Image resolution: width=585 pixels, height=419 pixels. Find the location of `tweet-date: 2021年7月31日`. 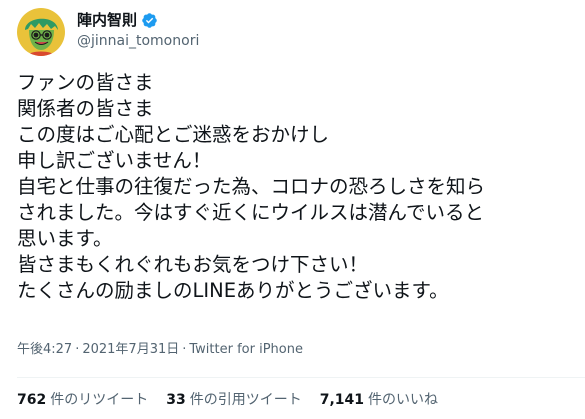

tweet-date: 2021年7月31日 is located at coordinates (130, 349).